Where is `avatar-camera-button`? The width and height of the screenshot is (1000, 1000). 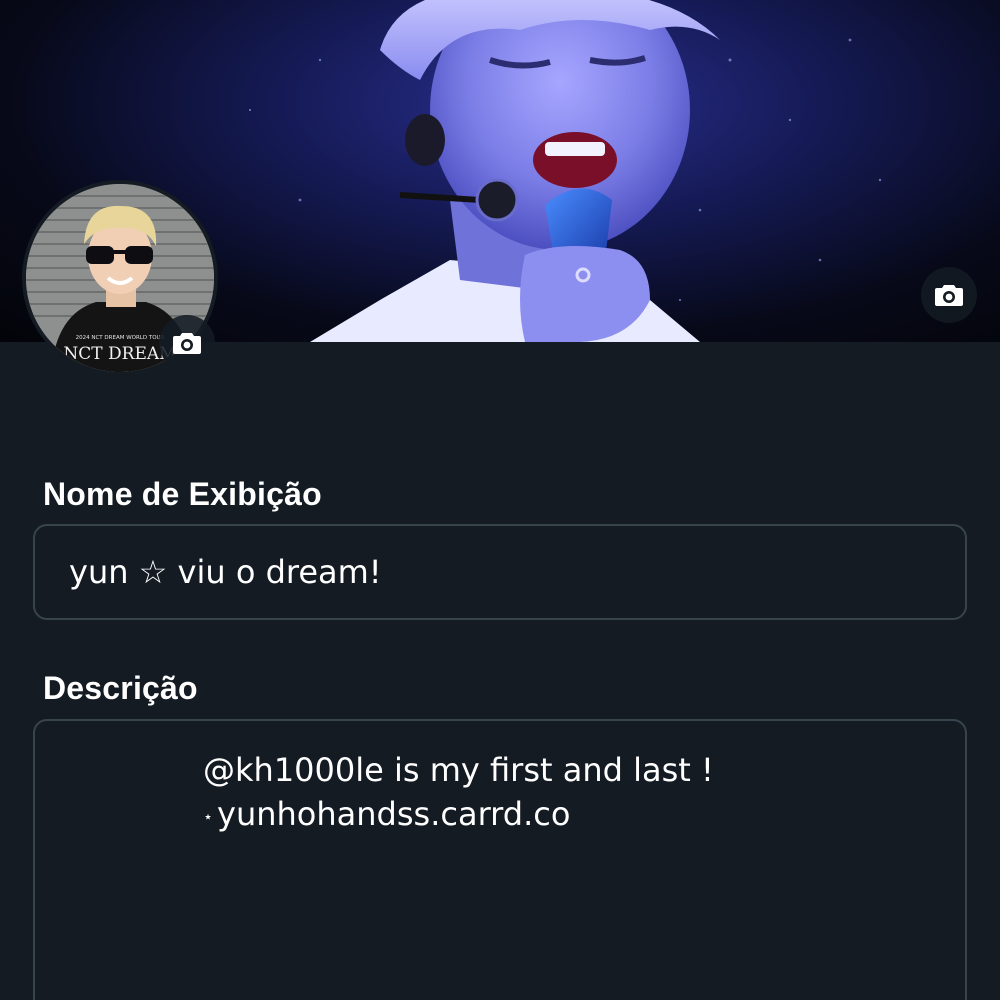
avatar-camera-button is located at coordinates (187, 343).